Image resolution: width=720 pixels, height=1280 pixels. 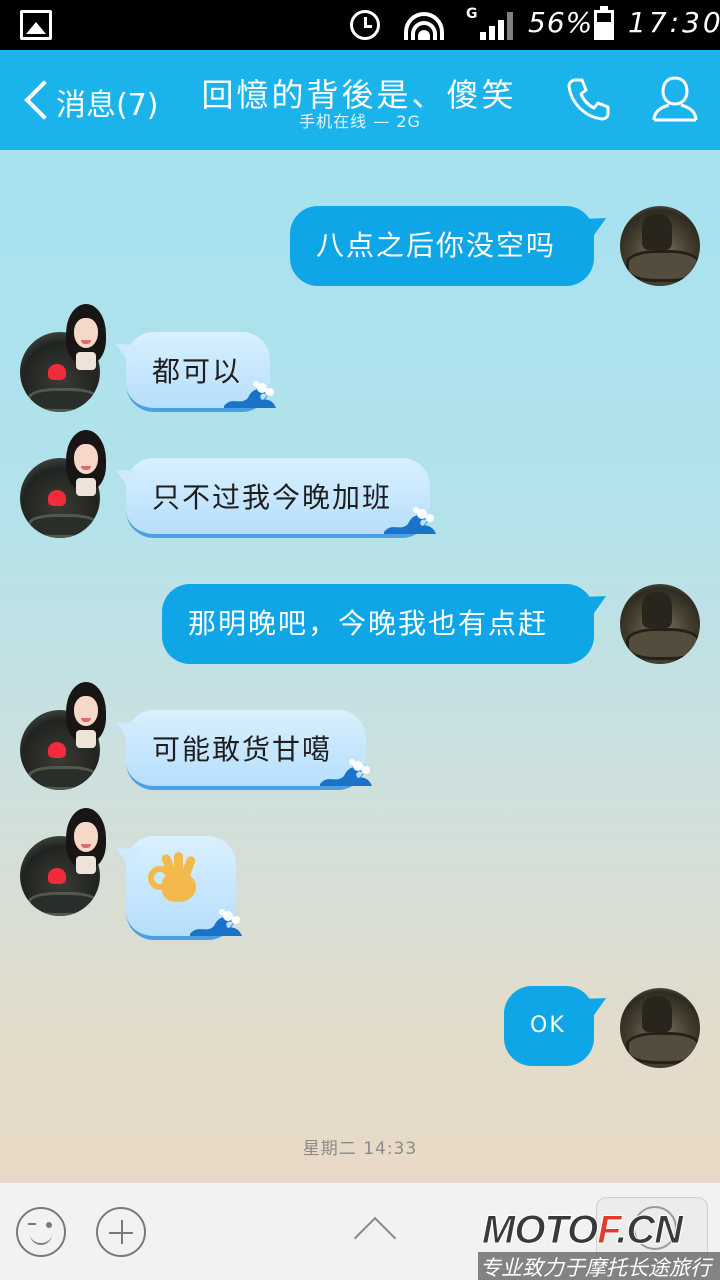 I want to click on message-text: OK, so click(x=548, y=1025).